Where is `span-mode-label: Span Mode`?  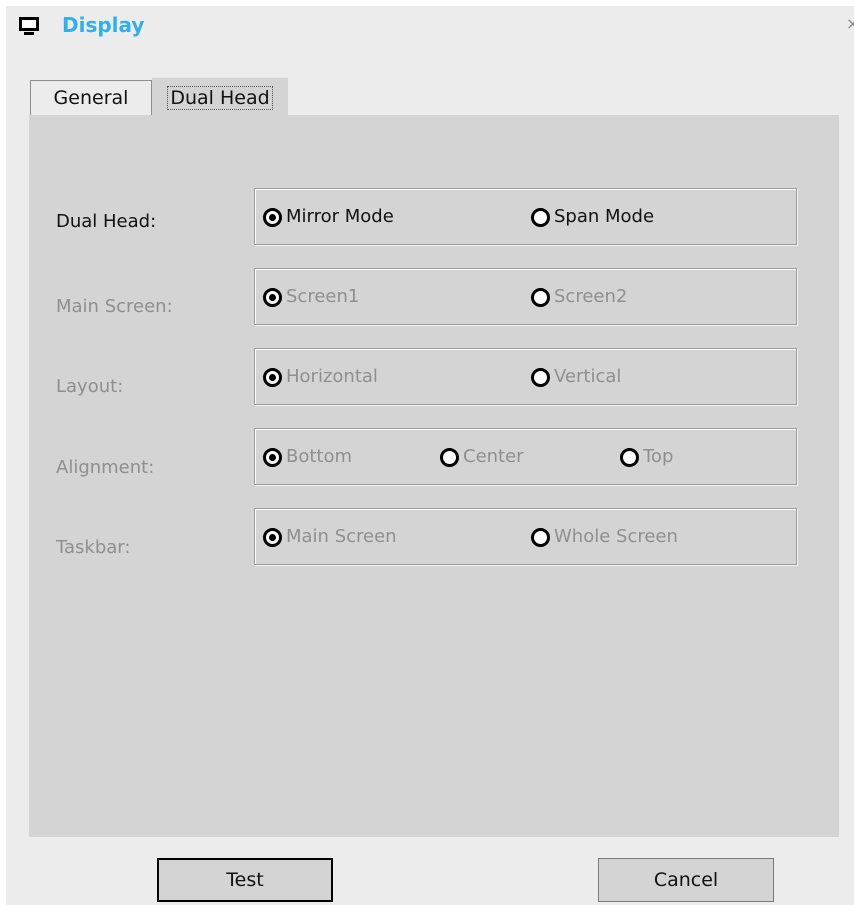
span-mode-label: Span Mode is located at coordinates (604, 216).